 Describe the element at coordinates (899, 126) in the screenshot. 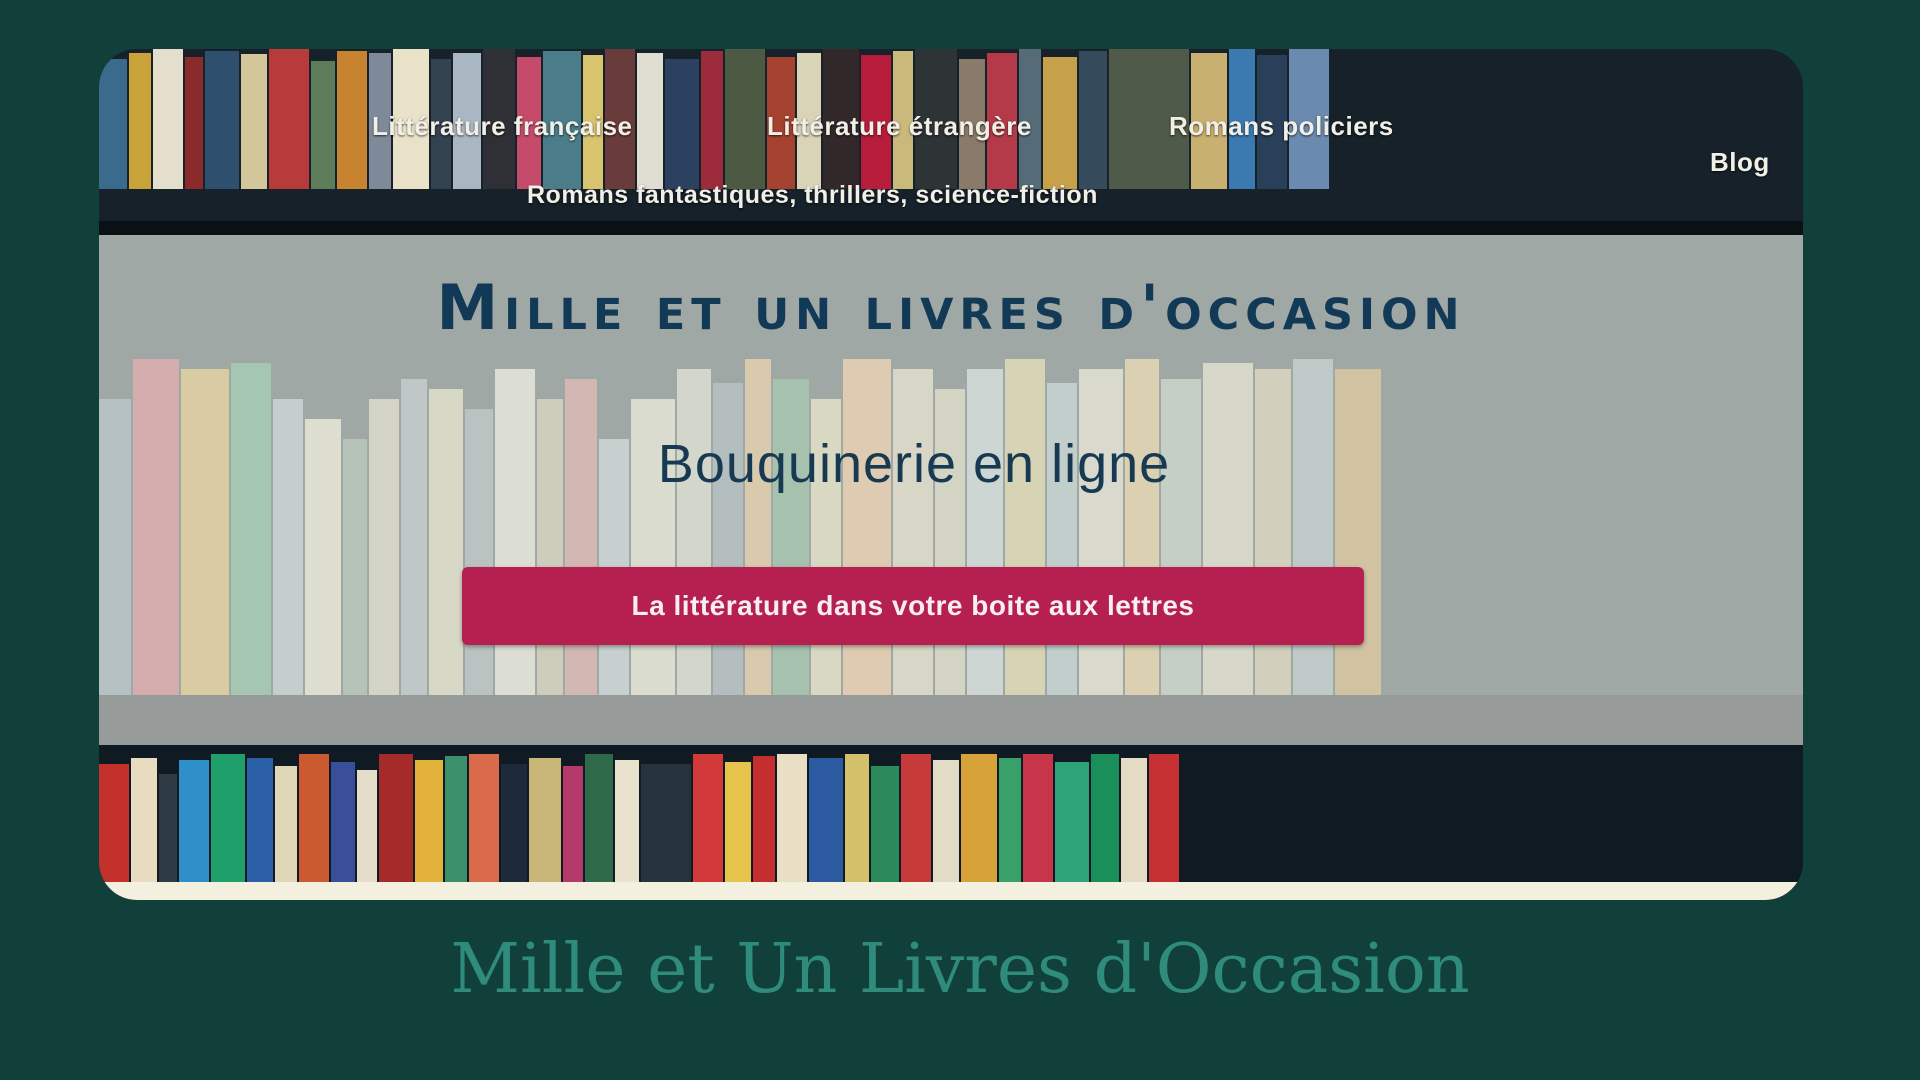

I see `nav-link-litterature-etrangere: Littérature étrangère` at that location.